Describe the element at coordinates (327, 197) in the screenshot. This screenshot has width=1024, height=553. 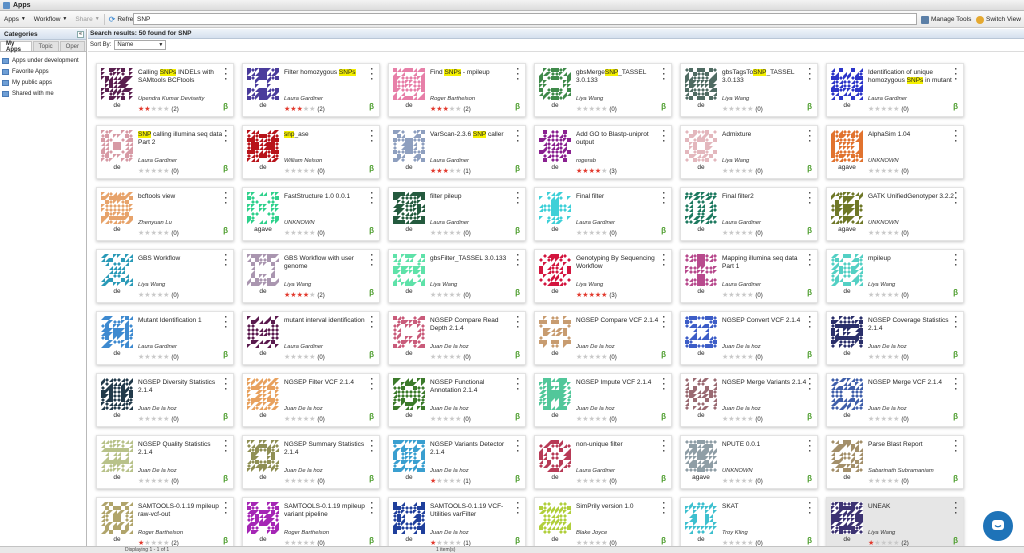
I see `app-name: FastStructure 1.0 0.0.1` at that location.